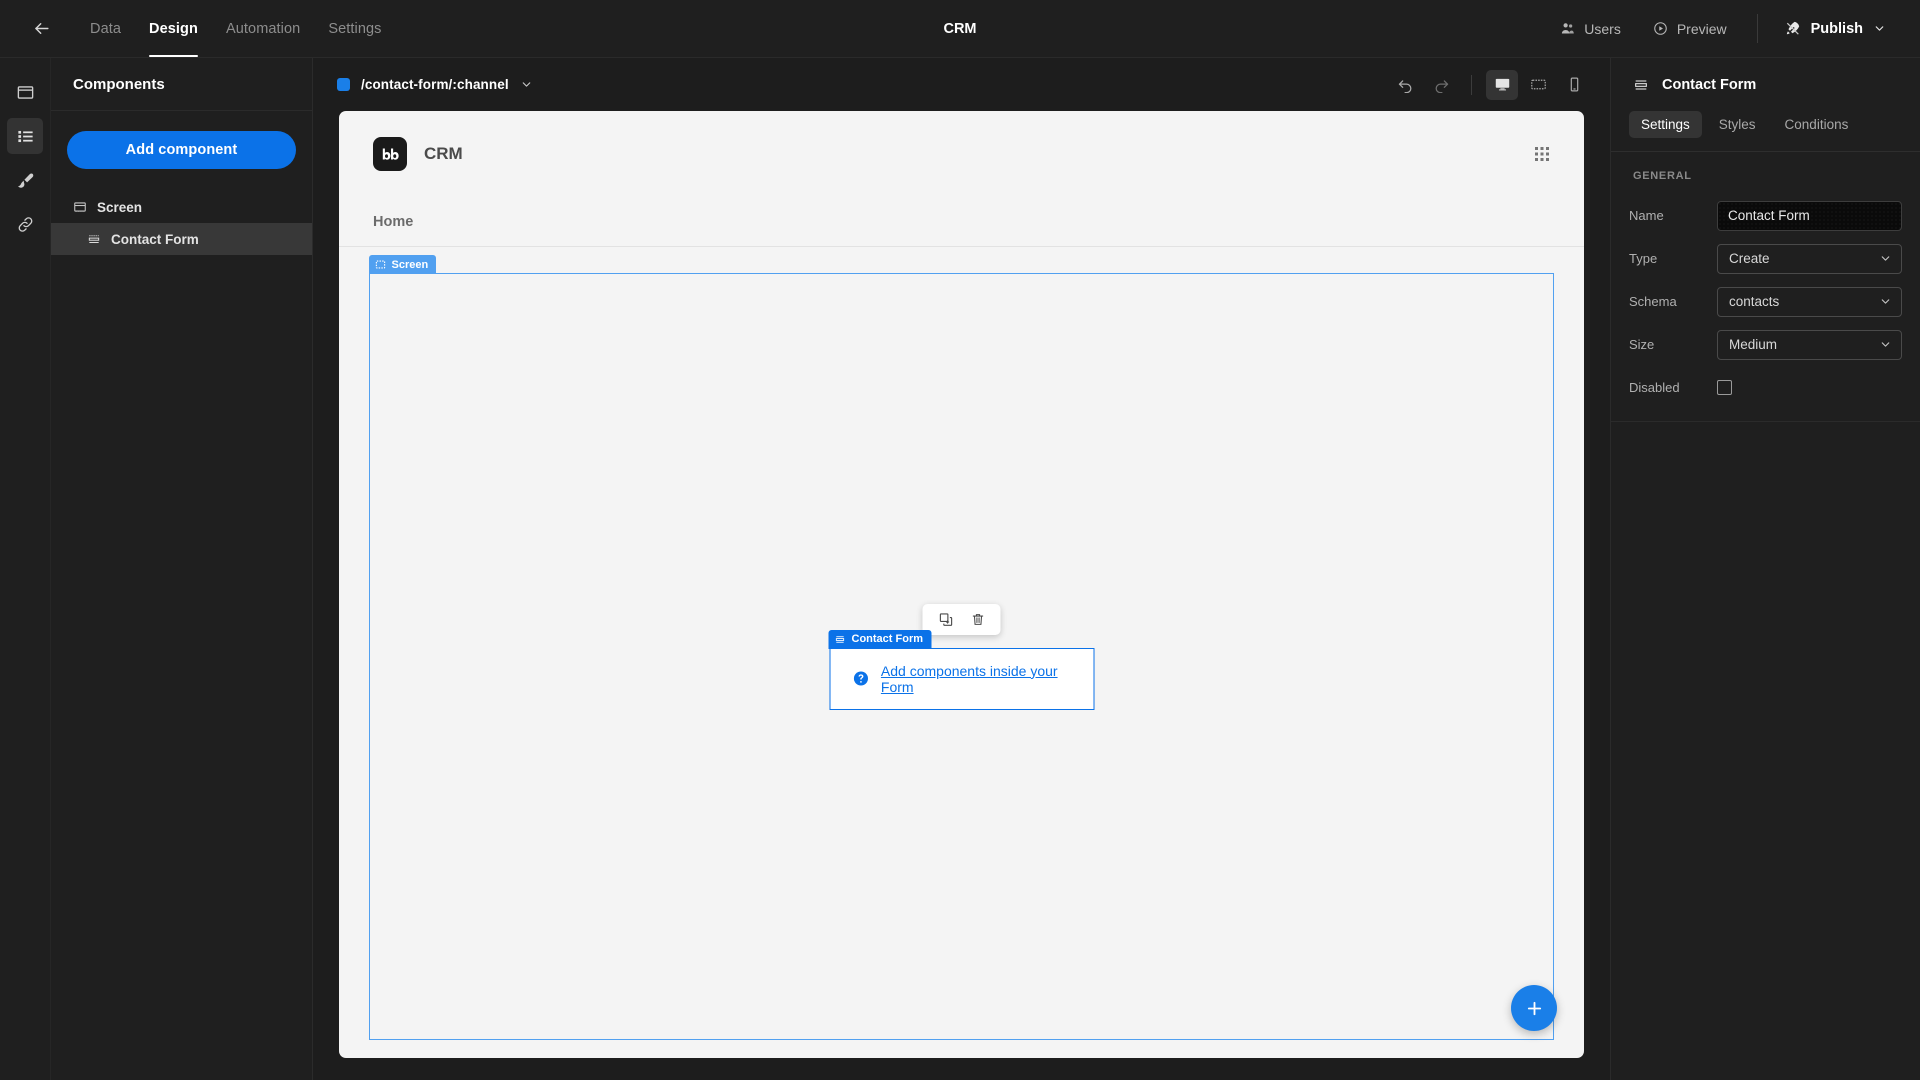  I want to click on route-label: /contact-form/:channel, so click(435, 84).